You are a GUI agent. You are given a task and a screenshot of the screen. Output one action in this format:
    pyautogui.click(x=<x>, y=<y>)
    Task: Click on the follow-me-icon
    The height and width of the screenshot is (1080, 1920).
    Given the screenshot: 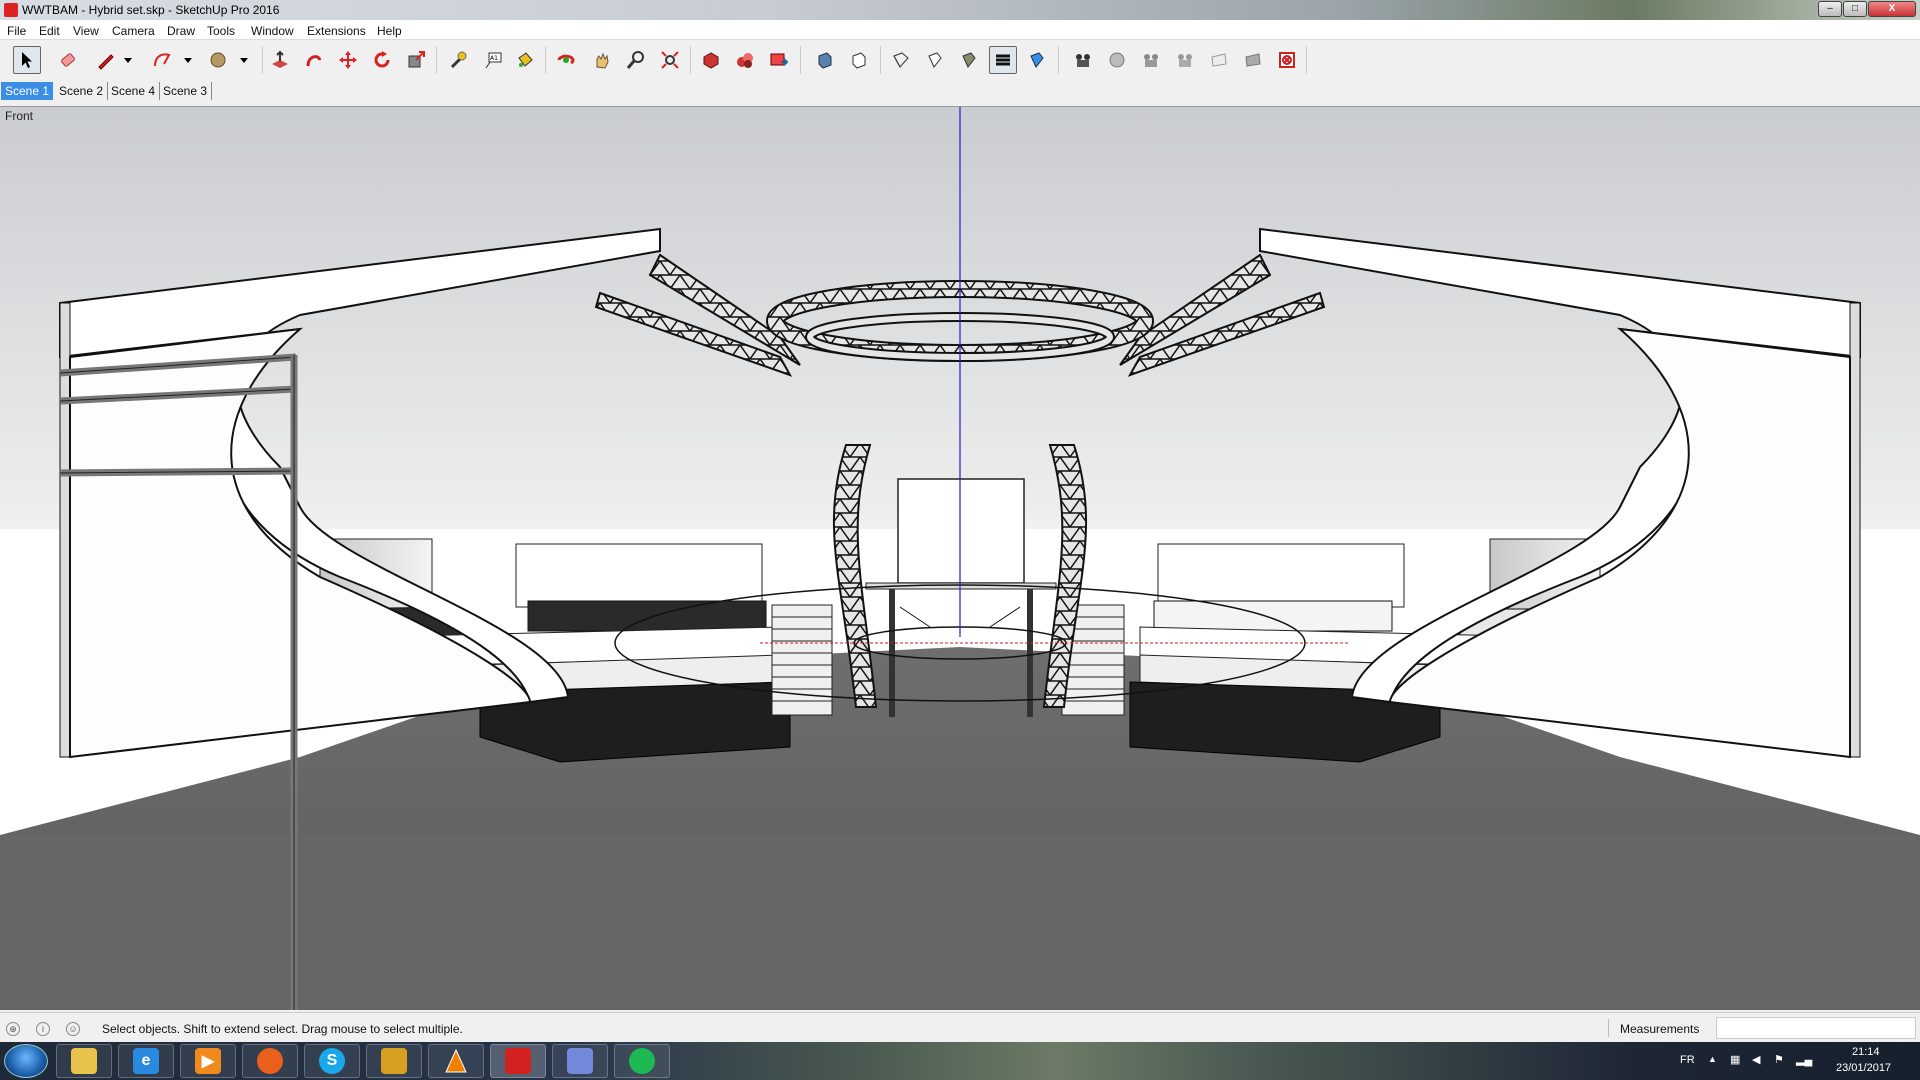 What is the action you would take?
    pyautogui.click(x=314, y=60)
    